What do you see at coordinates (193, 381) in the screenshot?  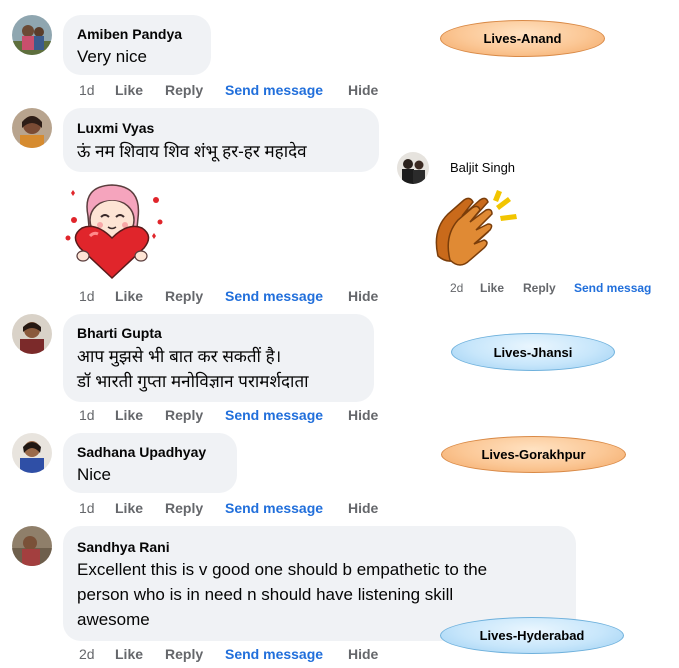 I see `comment-text: डॉ भारती गुप्ता मनोविज्ञान परामर्शदाता` at bounding box center [193, 381].